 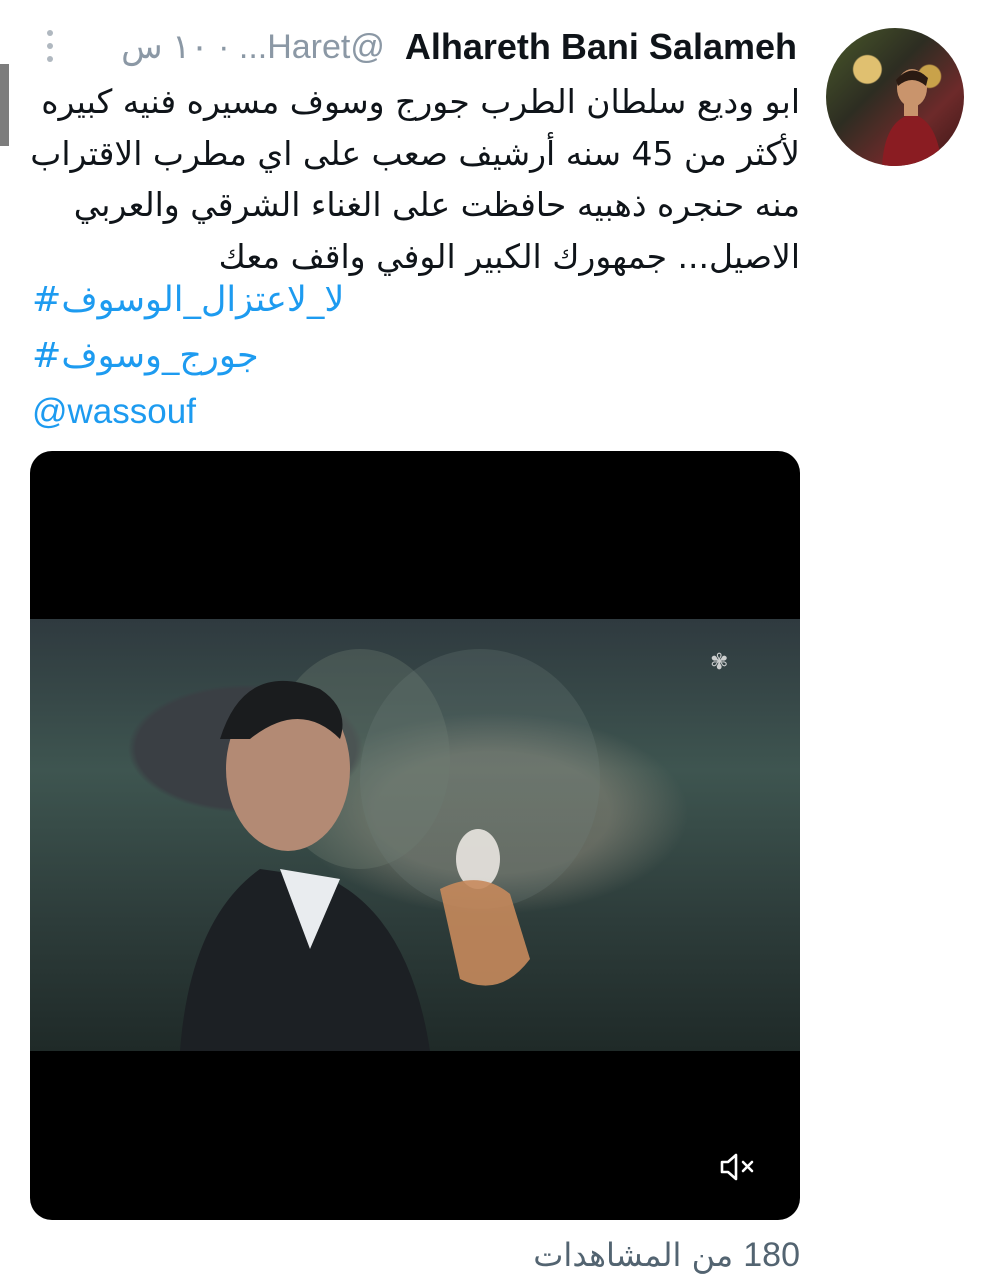 What do you see at coordinates (50, 46) in the screenshot?
I see `more-vertical-icon` at bounding box center [50, 46].